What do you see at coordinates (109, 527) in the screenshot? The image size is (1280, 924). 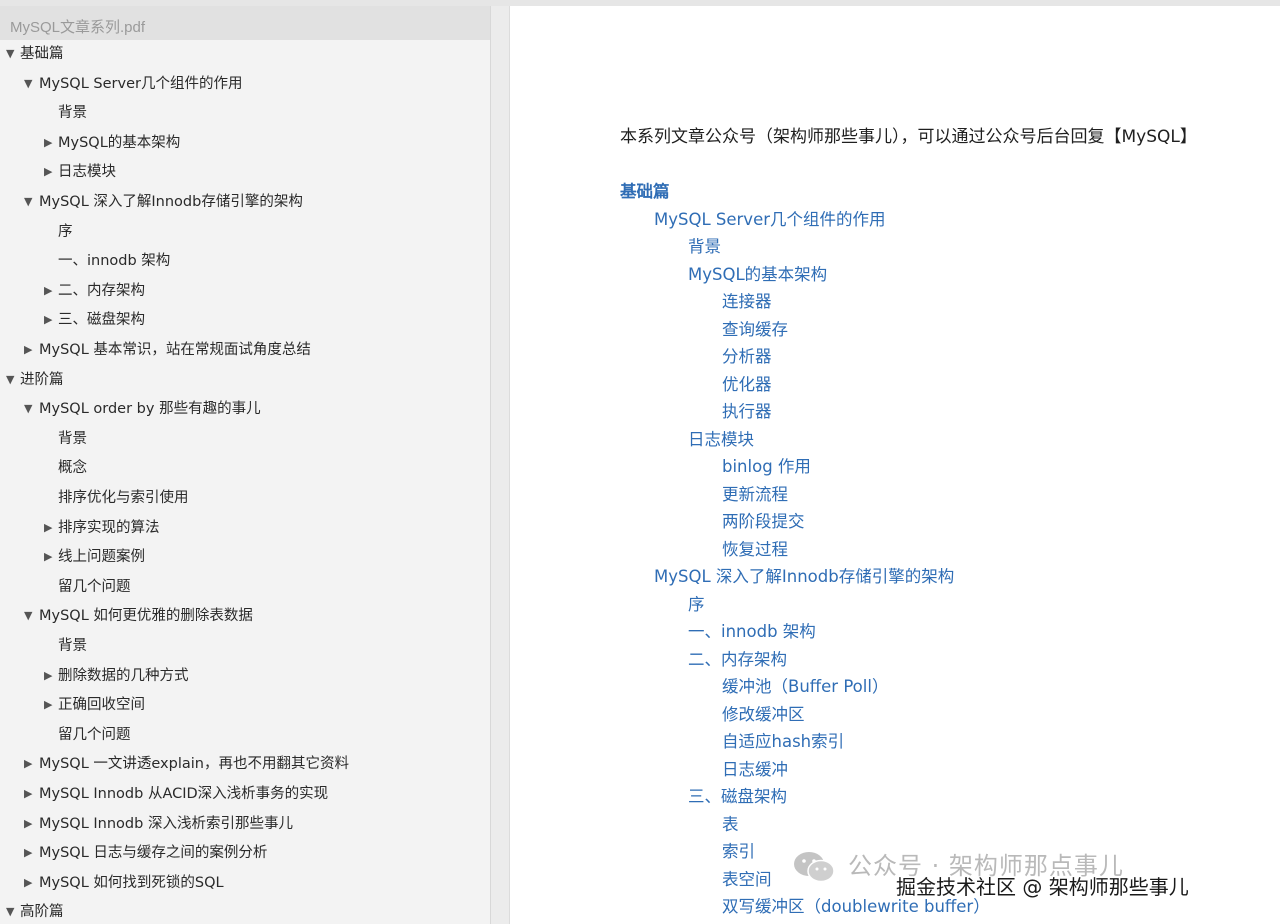 I see `outline-item-label: 排序实现的算法` at bounding box center [109, 527].